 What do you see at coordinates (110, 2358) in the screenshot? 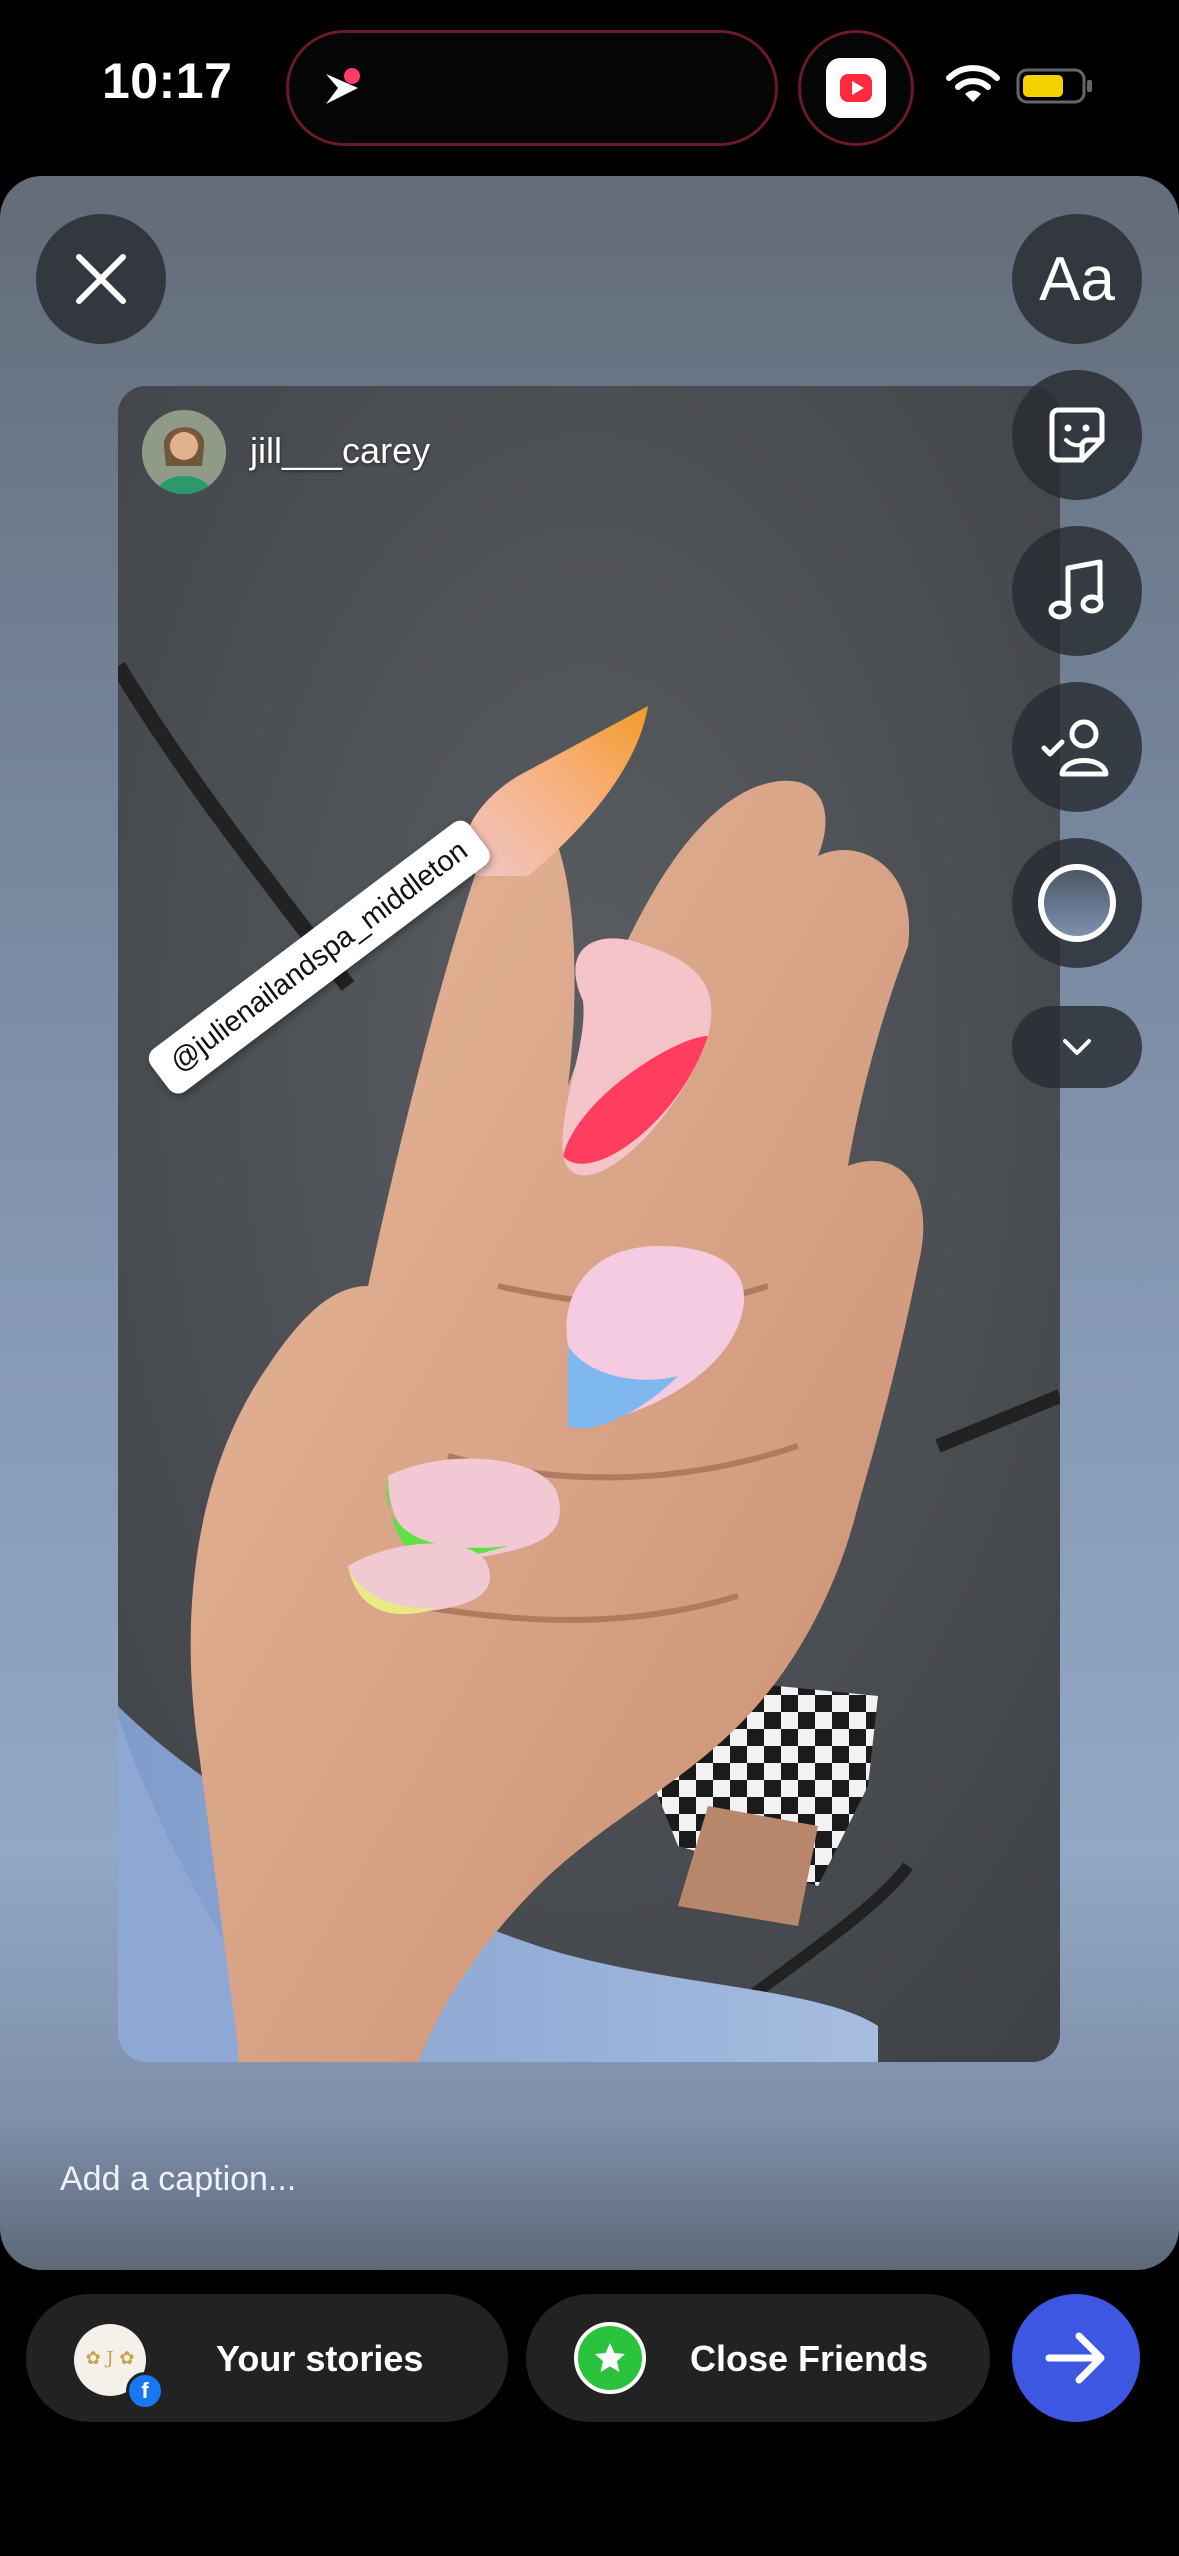
I see `svg-text: ✿ J ✿` at bounding box center [110, 2358].